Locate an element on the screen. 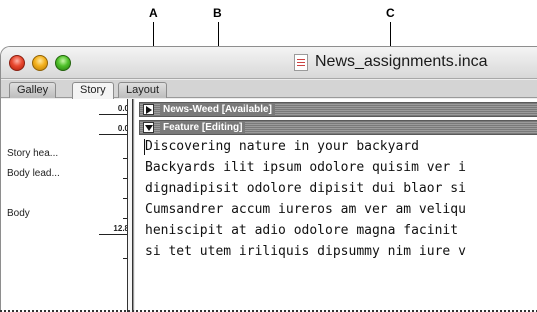 The width and height of the screenshot is (537, 312). callout-c: C is located at coordinates (390, 13).